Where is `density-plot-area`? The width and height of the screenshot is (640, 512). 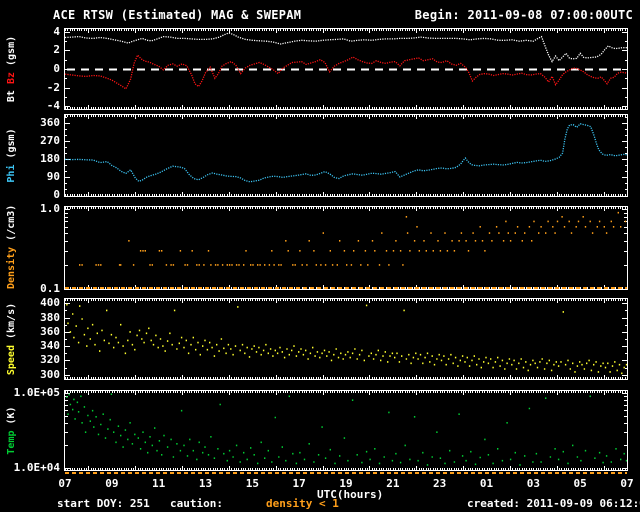
density-plot-area is located at coordinates (346, 248).